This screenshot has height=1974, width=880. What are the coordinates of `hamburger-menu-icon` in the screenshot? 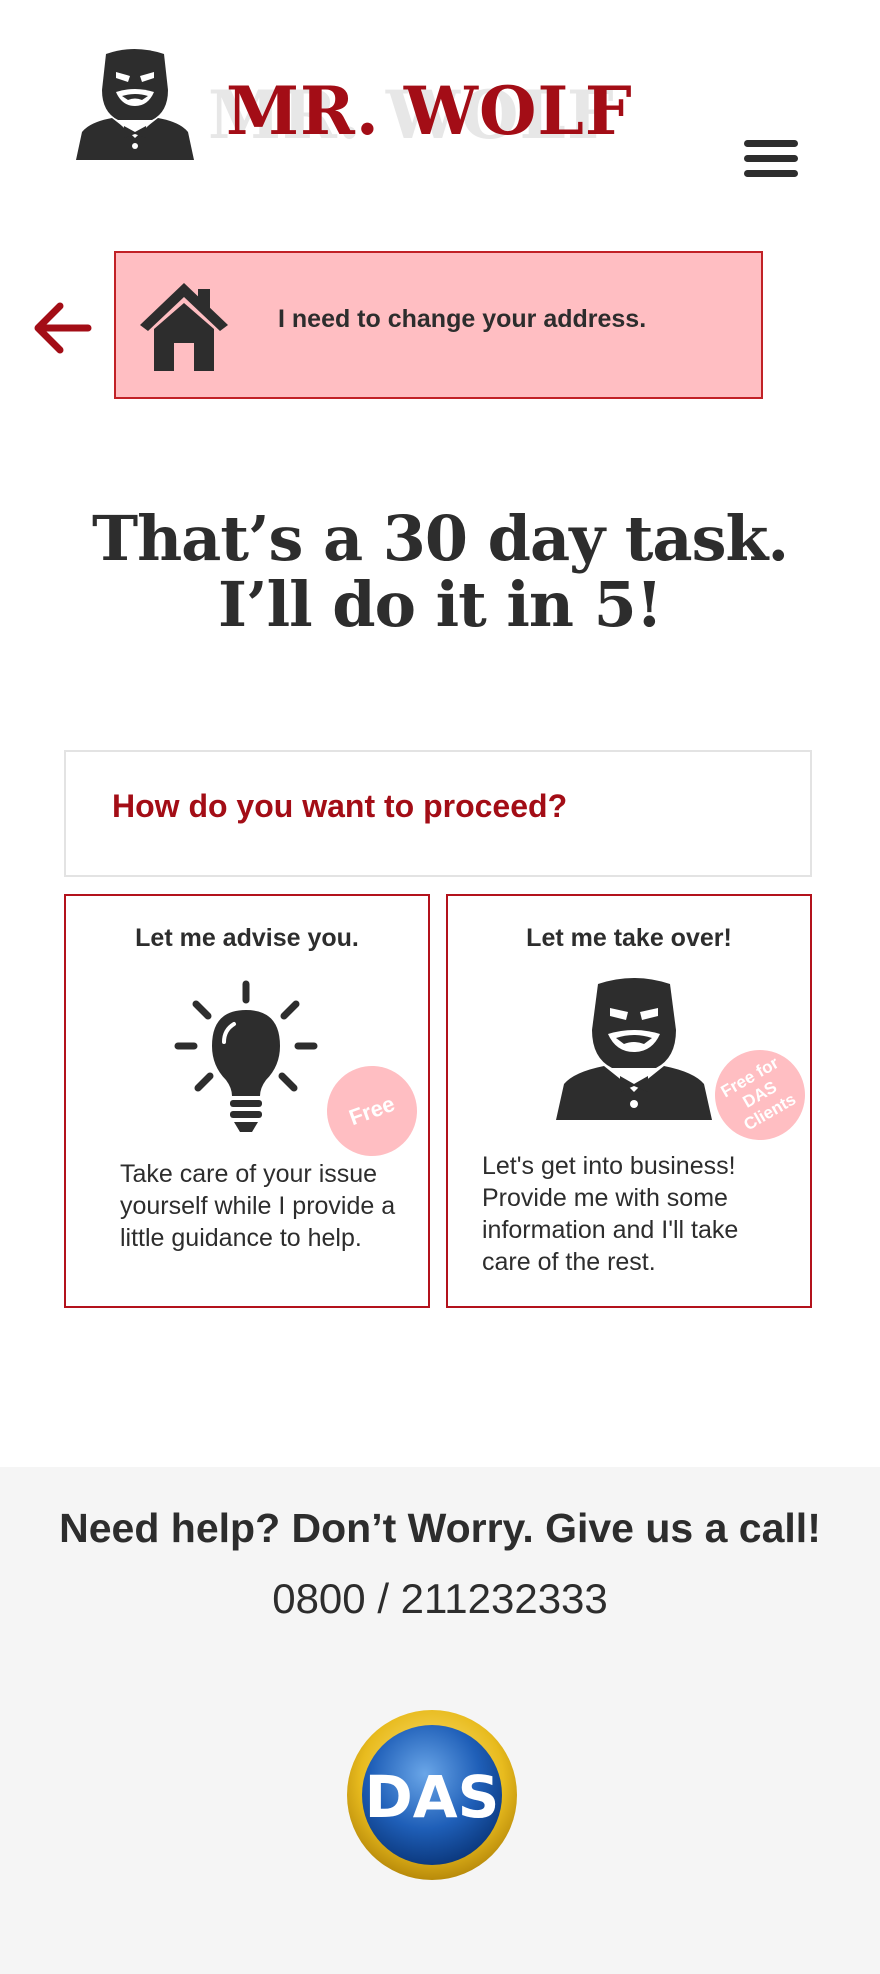 It's located at (772, 159).